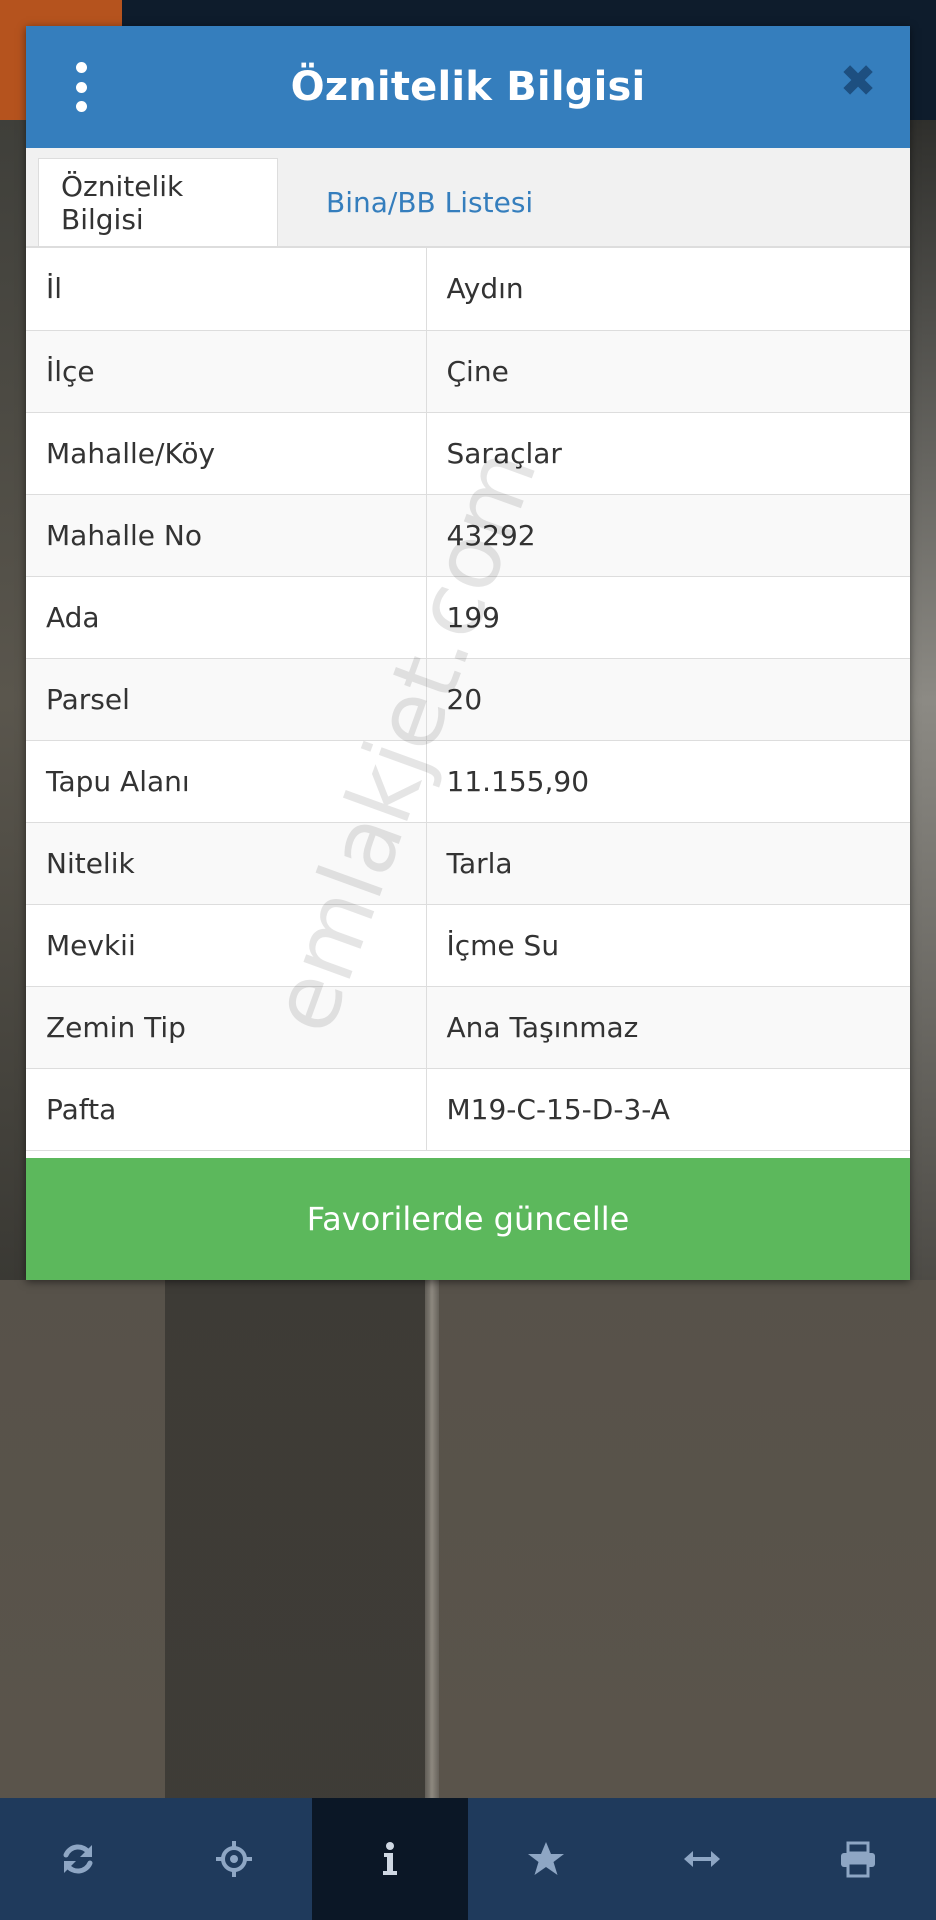 This screenshot has width=936, height=1920. I want to click on measure-button, so click(702, 1859).